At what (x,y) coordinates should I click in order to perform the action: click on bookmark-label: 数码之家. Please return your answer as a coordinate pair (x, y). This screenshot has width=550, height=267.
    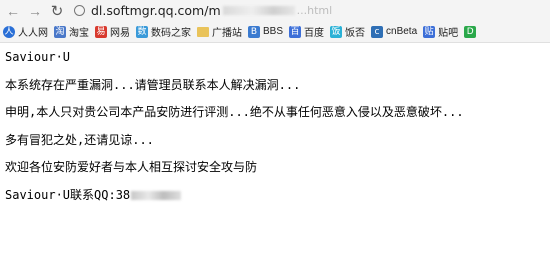
    Looking at the image, I should click on (171, 33).